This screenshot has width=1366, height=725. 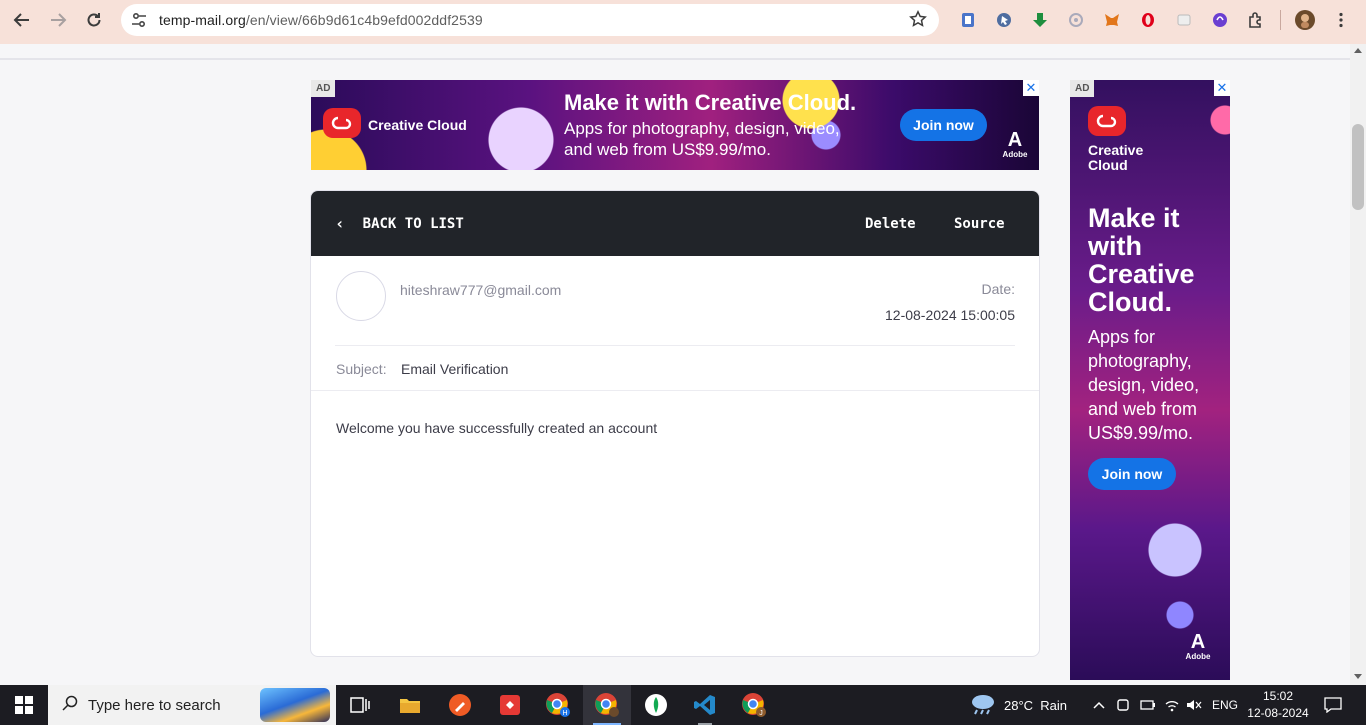 What do you see at coordinates (1123, 705) in the screenshot?
I see `meet-now-icon` at bounding box center [1123, 705].